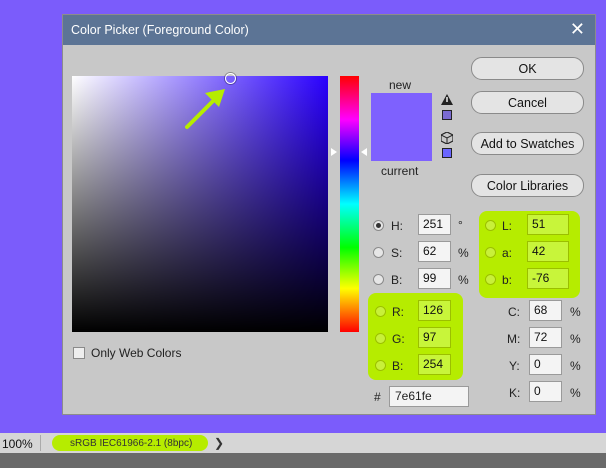 The width and height of the screenshot is (606, 468). I want to click on web-safe-color-swatch, so click(447, 153).